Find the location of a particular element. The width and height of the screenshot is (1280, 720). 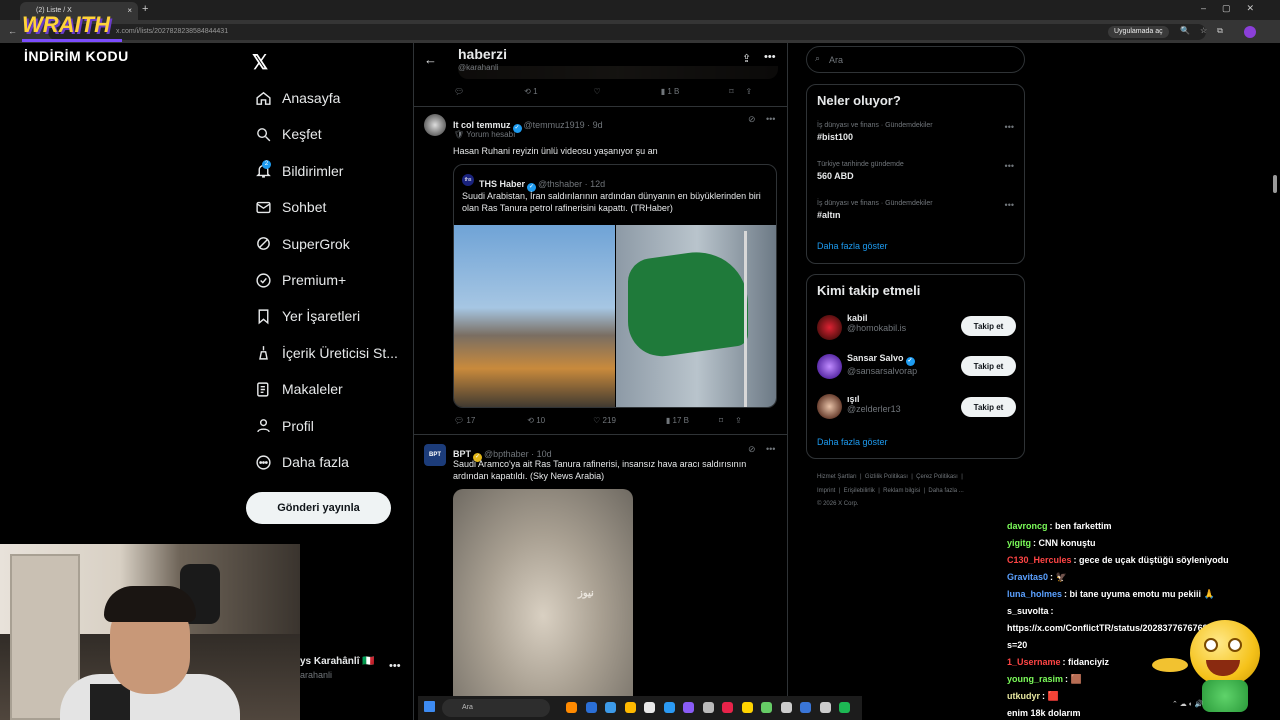

search-input: Ara is located at coordinates (915, 59).